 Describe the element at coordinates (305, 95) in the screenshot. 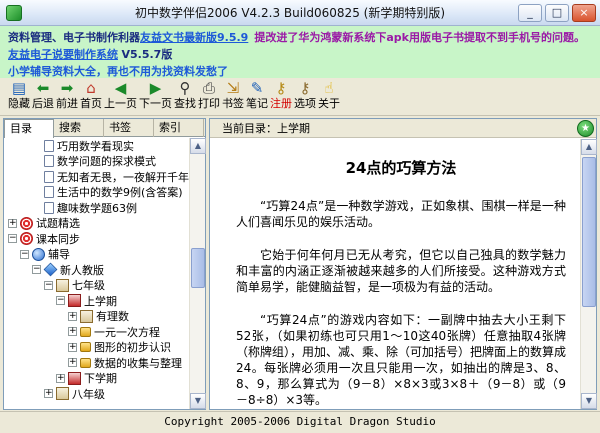

I see `toolbar-button-options-key: ⚷ 选项` at that location.